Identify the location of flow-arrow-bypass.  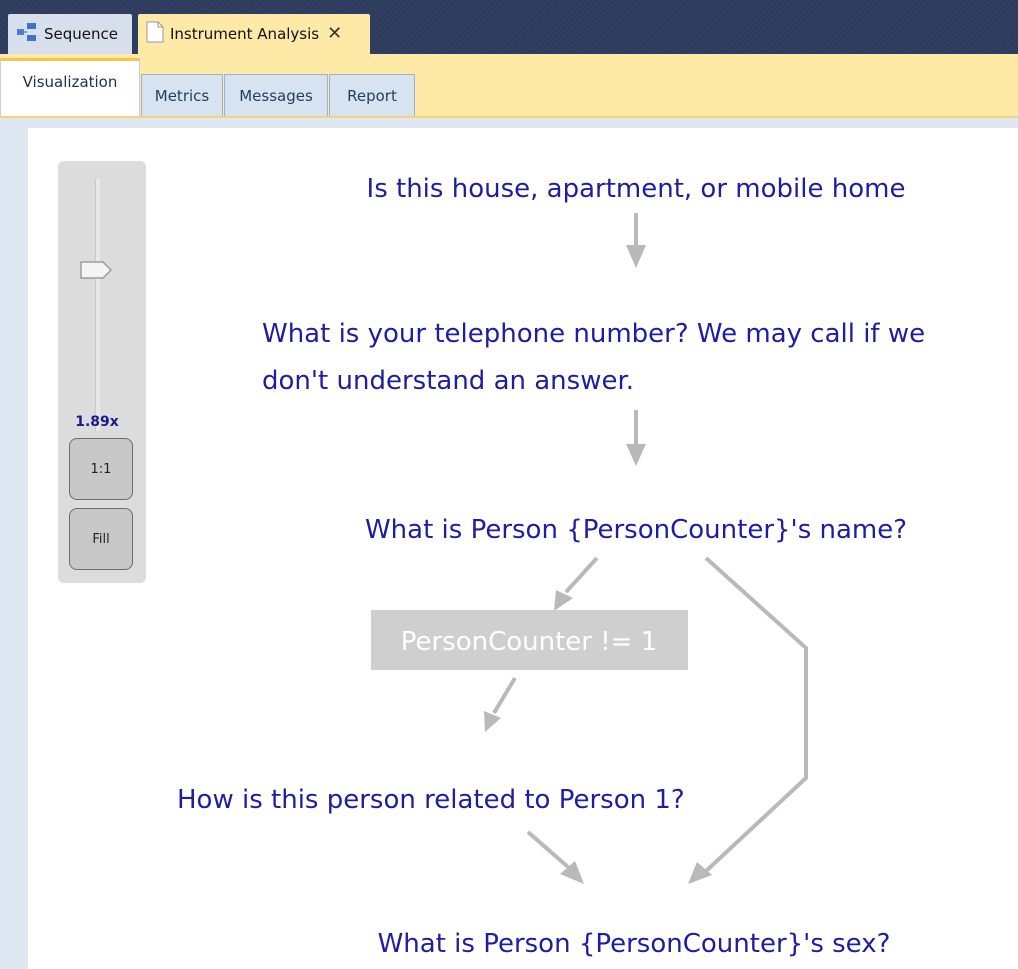
(755, 715).